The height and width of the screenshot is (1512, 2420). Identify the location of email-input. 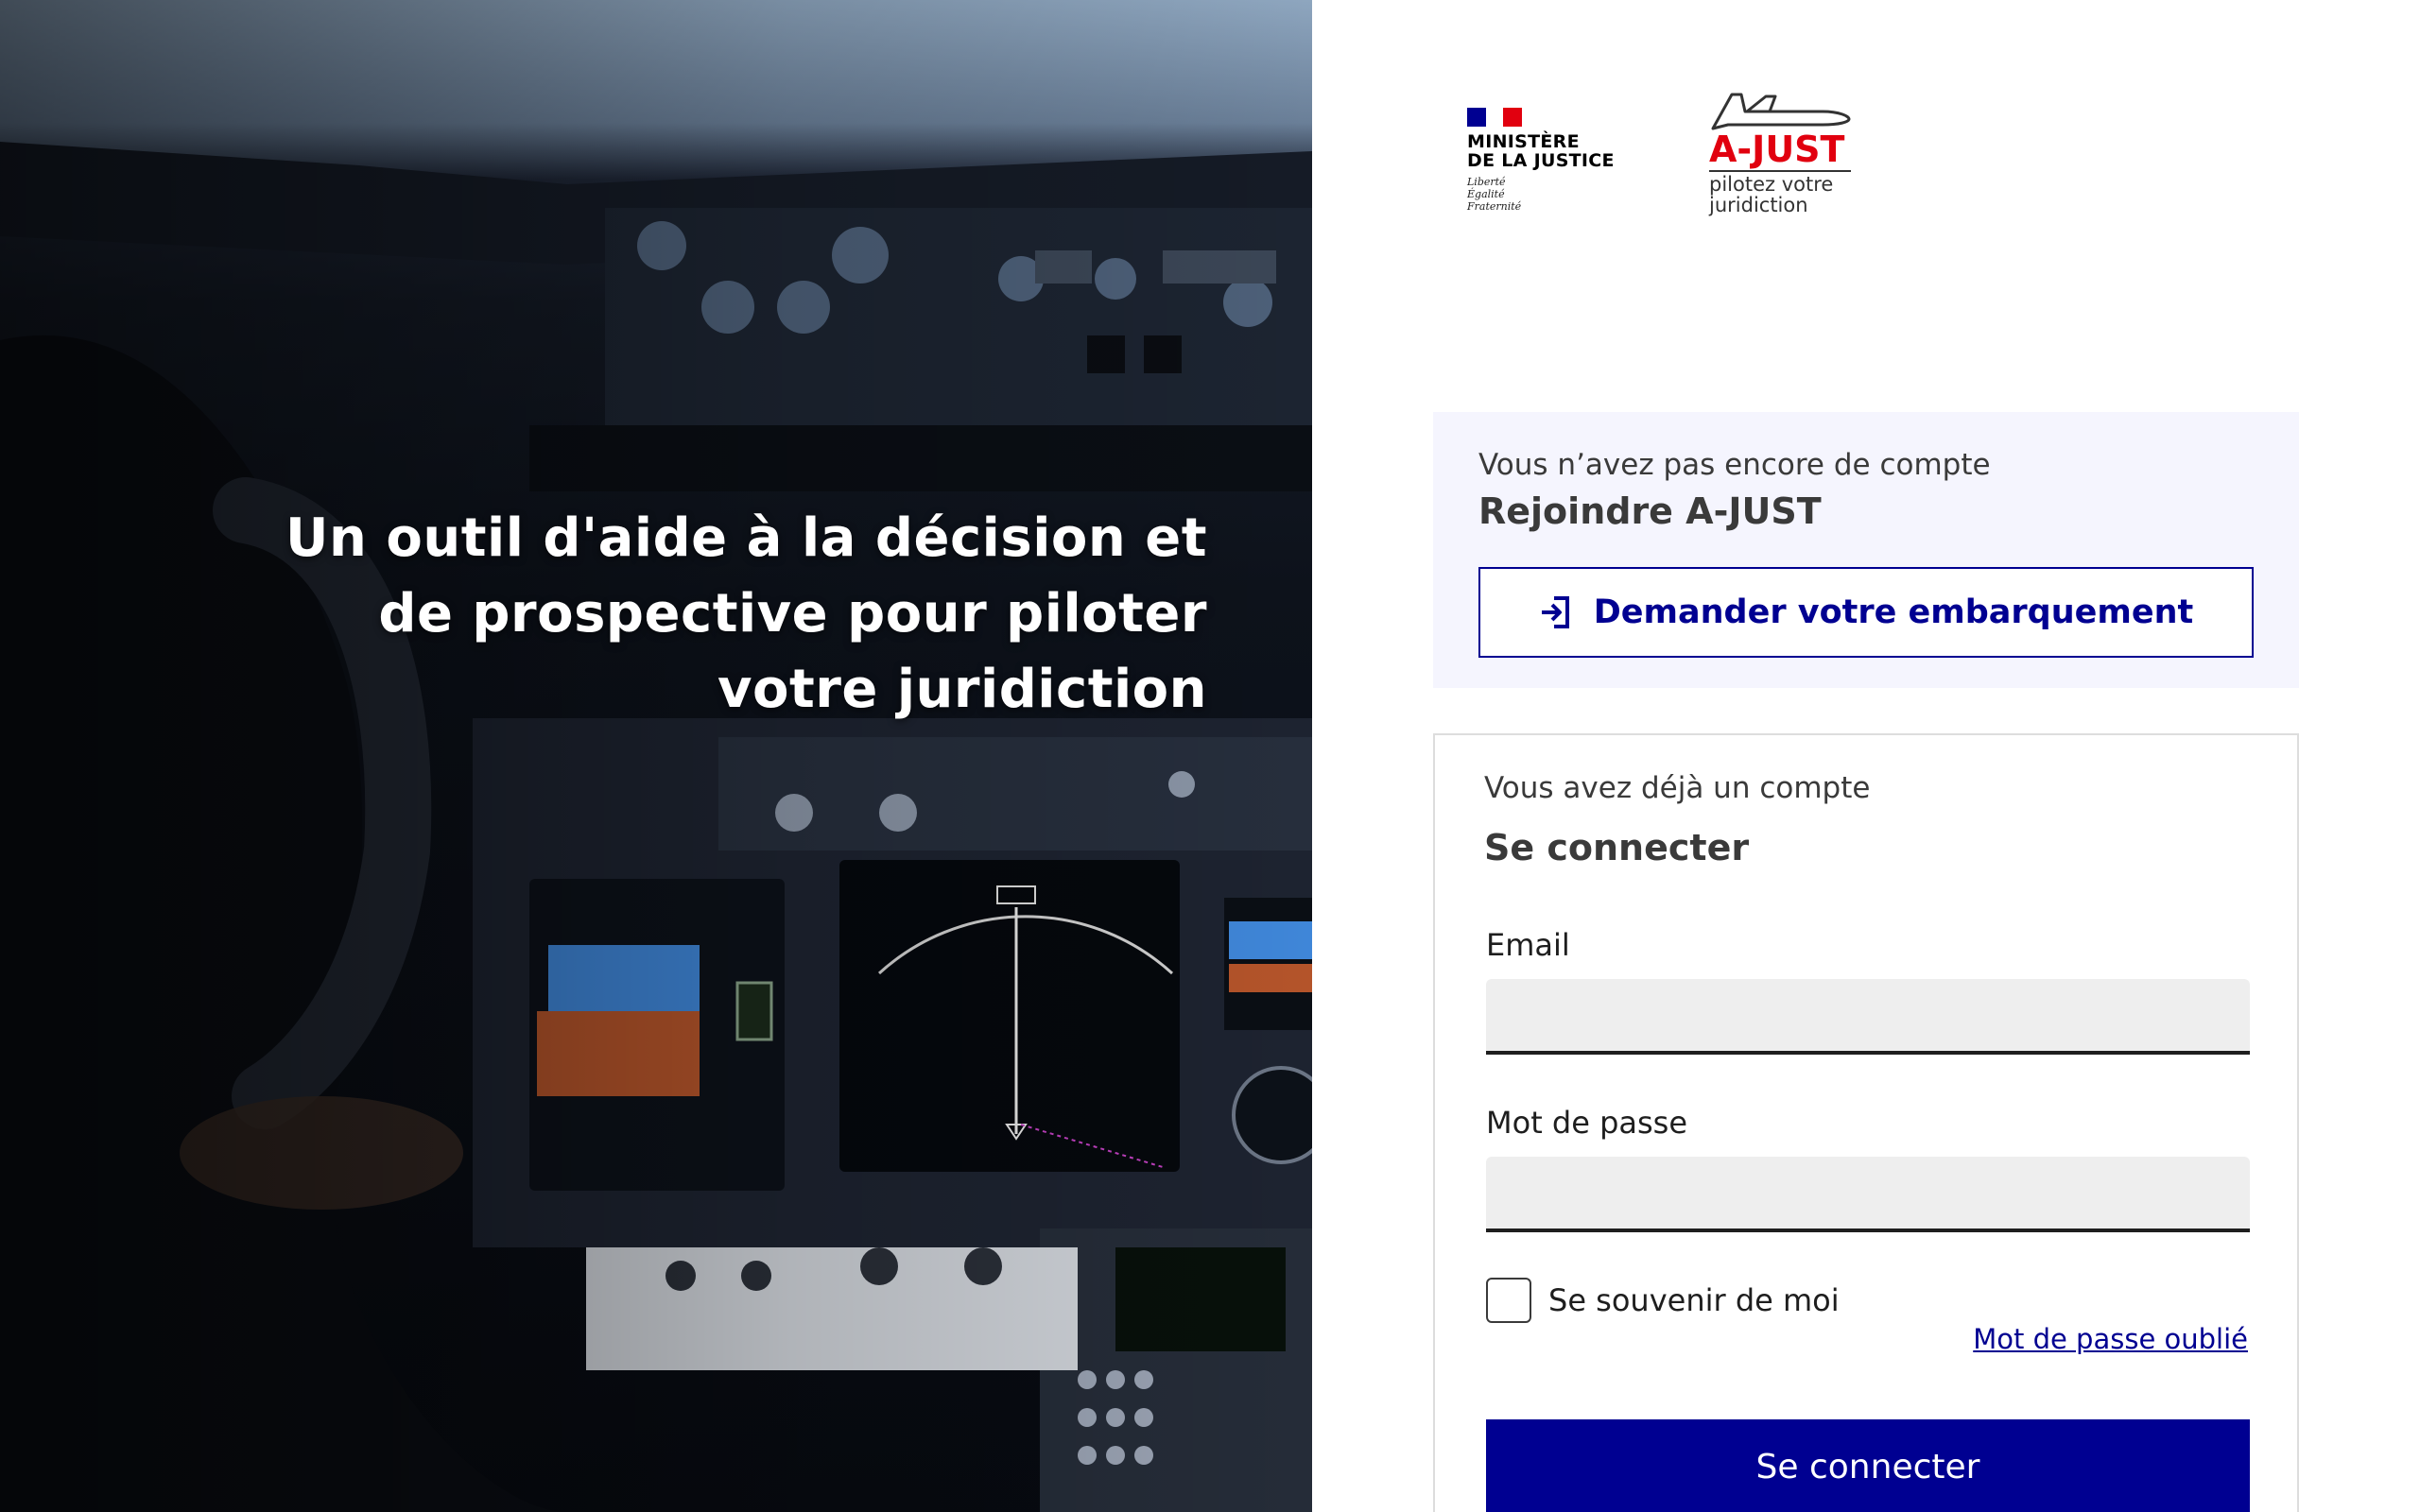
(1868, 1017).